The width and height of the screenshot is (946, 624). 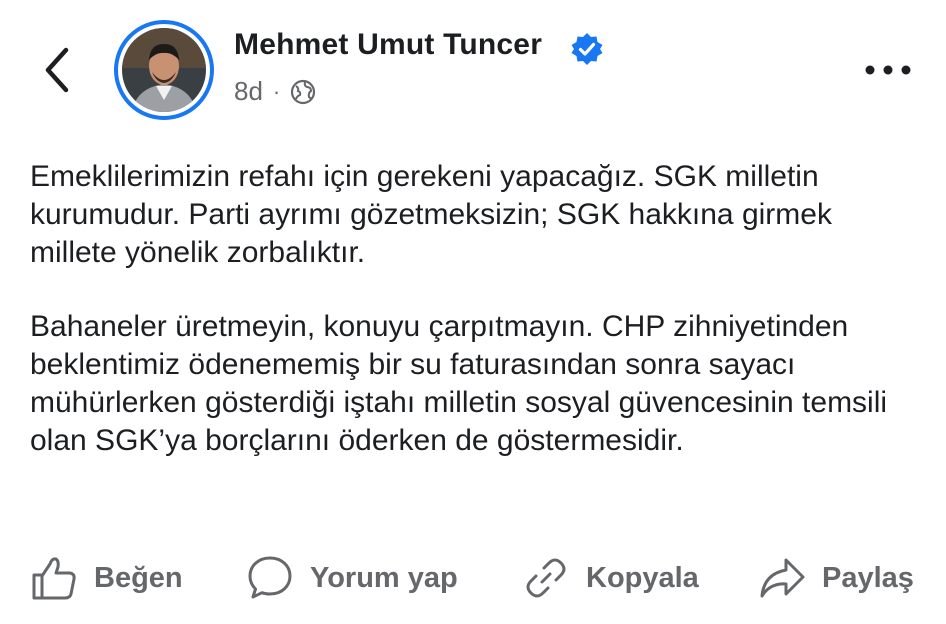 I want to click on post-meta: 8d ·, so click(x=275, y=91).